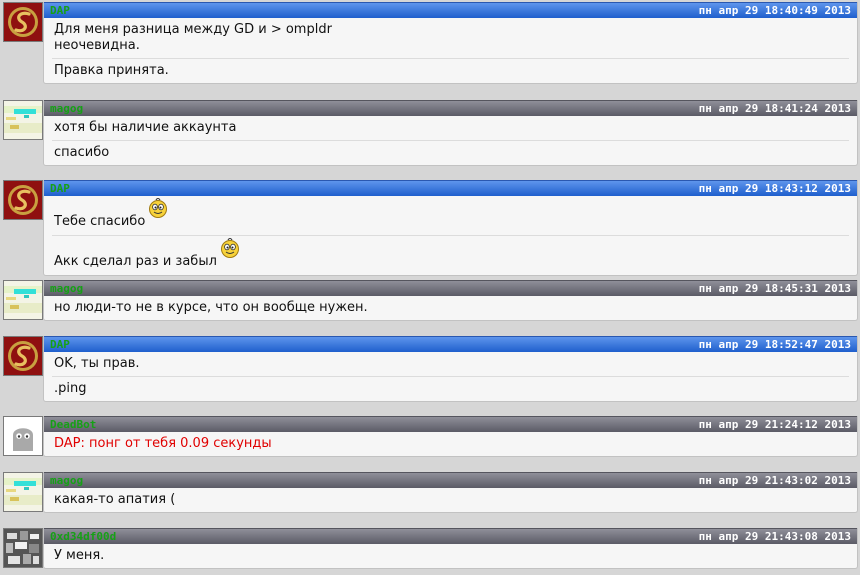 Image resolution: width=860 pixels, height=575 pixels. I want to click on message-header: 0xd34df00d пн апр 29 21:43:08 2013, so click(450, 536).